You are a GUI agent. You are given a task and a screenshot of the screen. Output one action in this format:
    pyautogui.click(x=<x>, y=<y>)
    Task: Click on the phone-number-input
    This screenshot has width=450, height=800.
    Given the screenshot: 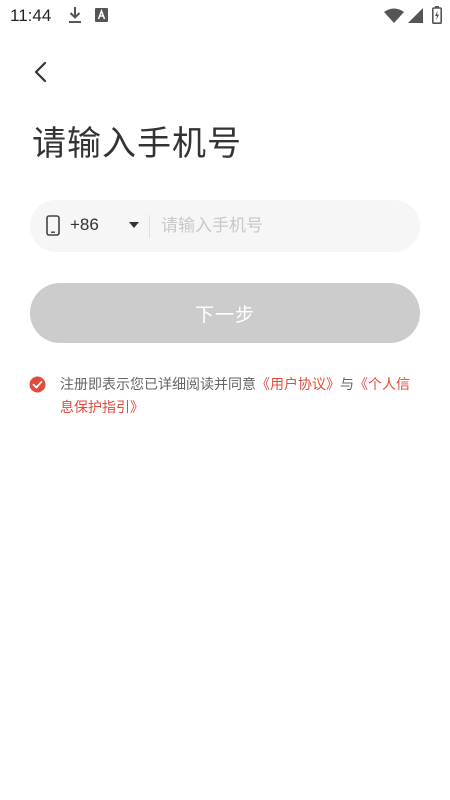 What is the action you would take?
    pyautogui.click(x=286, y=226)
    